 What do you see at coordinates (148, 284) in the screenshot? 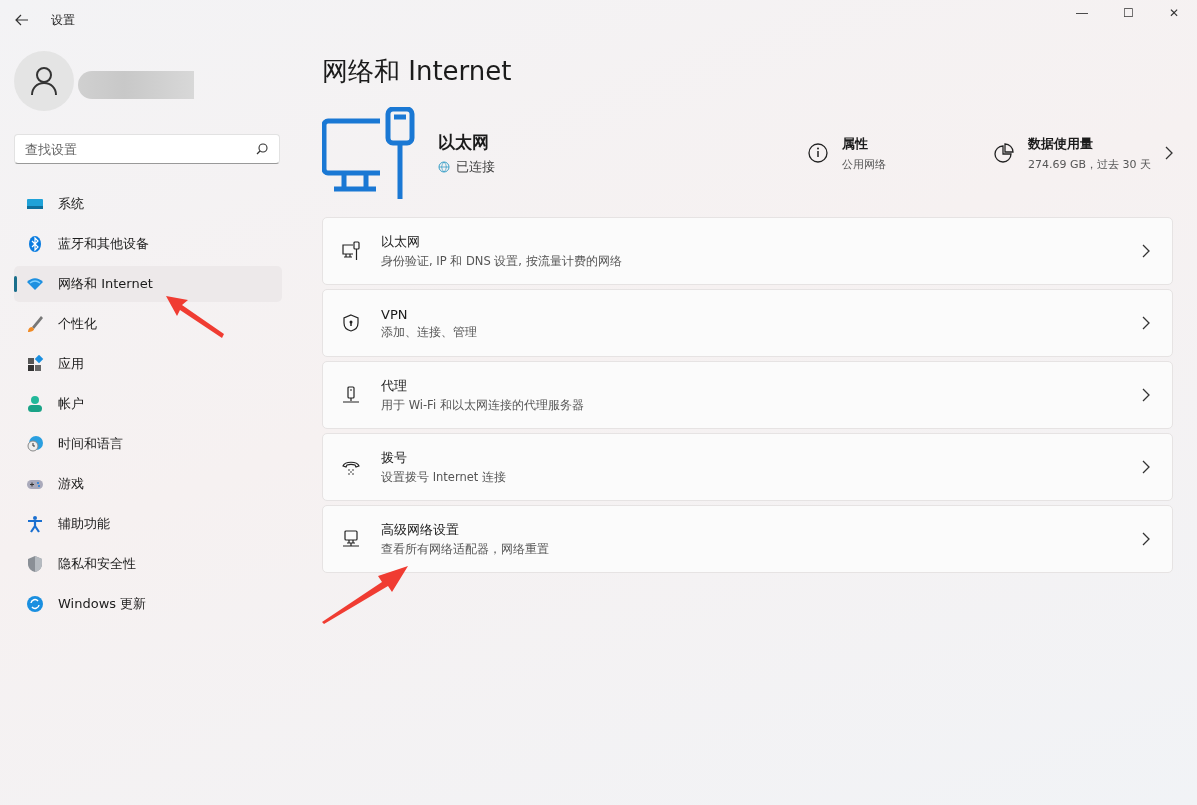
I see `sidebar-item: 网络和 Internet` at bounding box center [148, 284].